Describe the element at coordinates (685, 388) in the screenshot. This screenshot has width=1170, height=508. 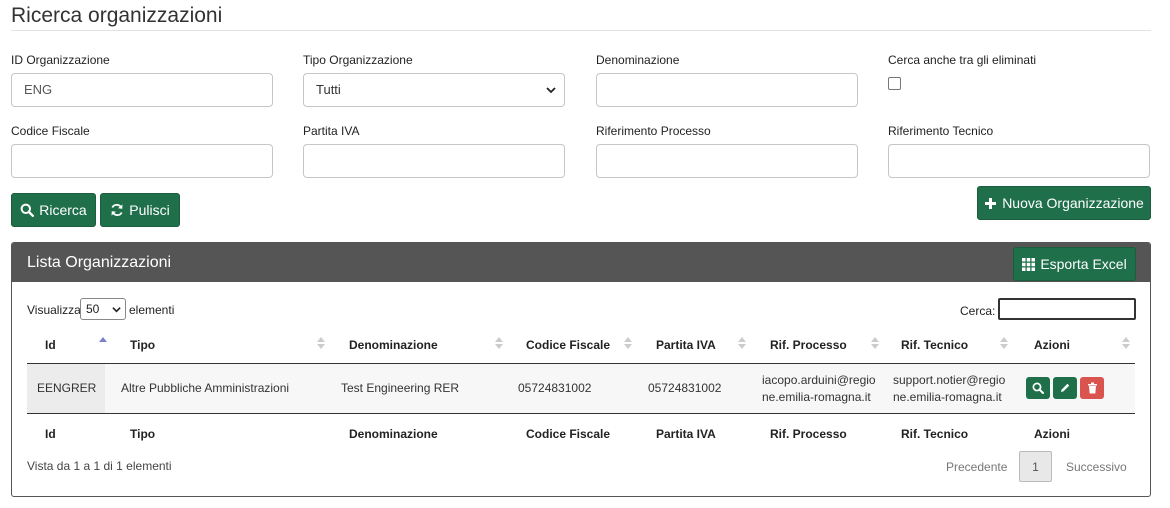
I see `cell-partita-iva: 05724831002` at that location.